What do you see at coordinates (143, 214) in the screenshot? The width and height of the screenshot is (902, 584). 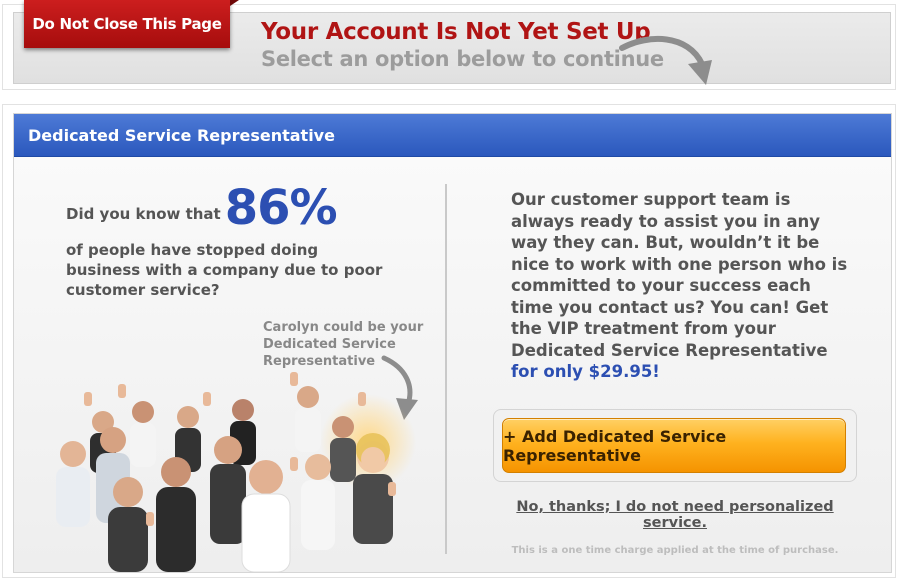 I see `stat-prefix: Did you know that` at bounding box center [143, 214].